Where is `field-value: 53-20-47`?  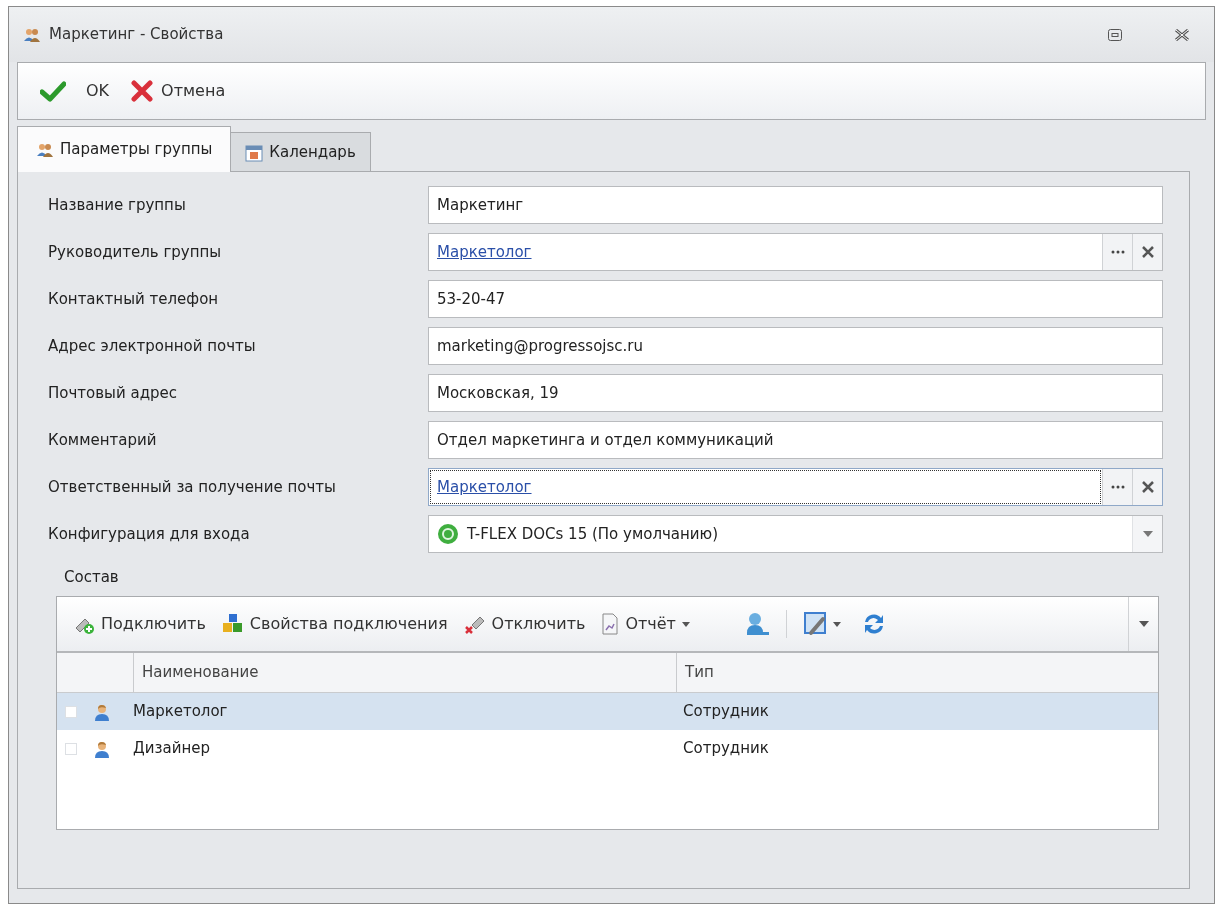
field-value: 53-20-47 is located at coordinates (471, 299).